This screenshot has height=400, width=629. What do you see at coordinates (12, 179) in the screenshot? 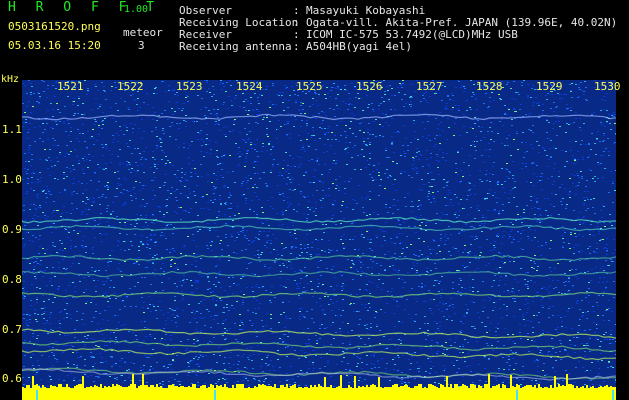
I see `freq-tick: 1.0` at bounding box center [12, 179].